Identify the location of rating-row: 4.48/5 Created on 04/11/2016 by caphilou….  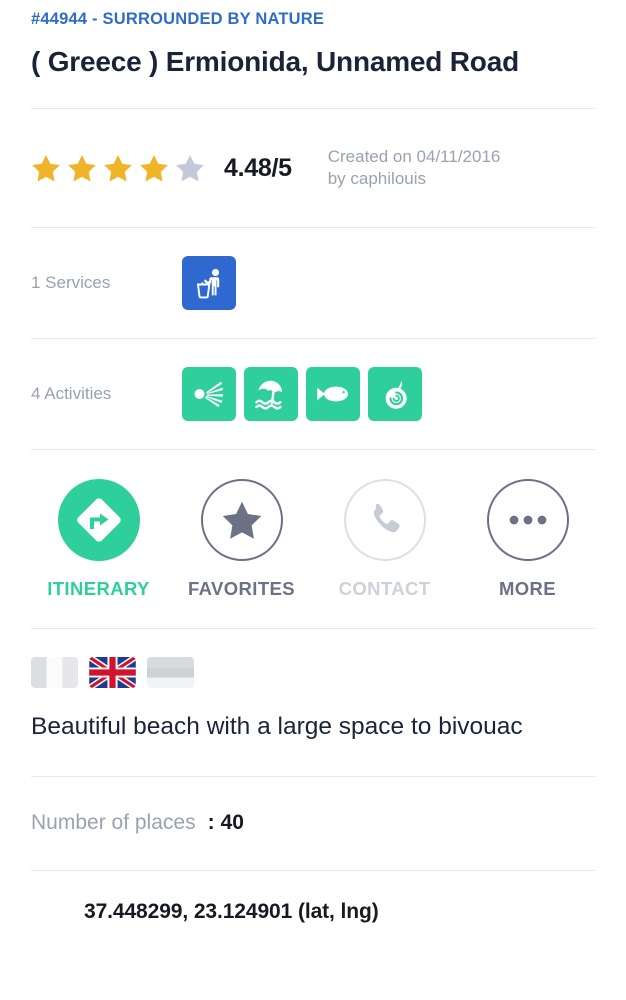
(313, 168).